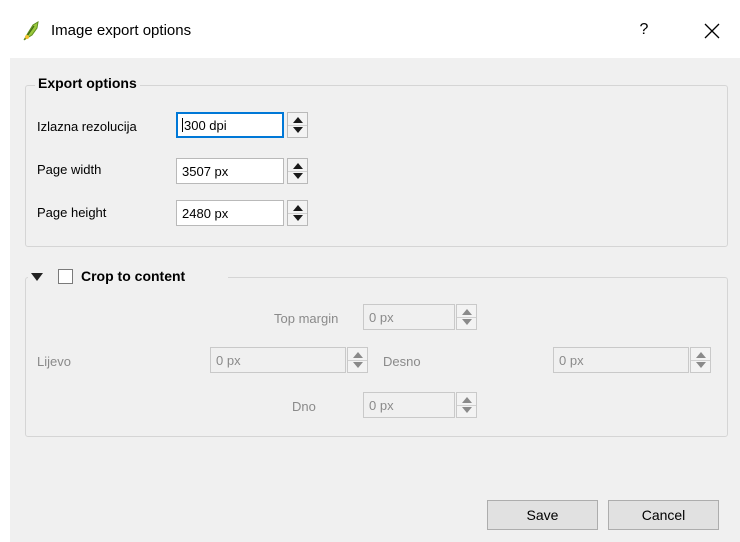 The height and width of the screenshot is (542, 740). Describe the element at coordinates (87, 83) in the screenshot. I see `export-options-title: Export options` at that location.